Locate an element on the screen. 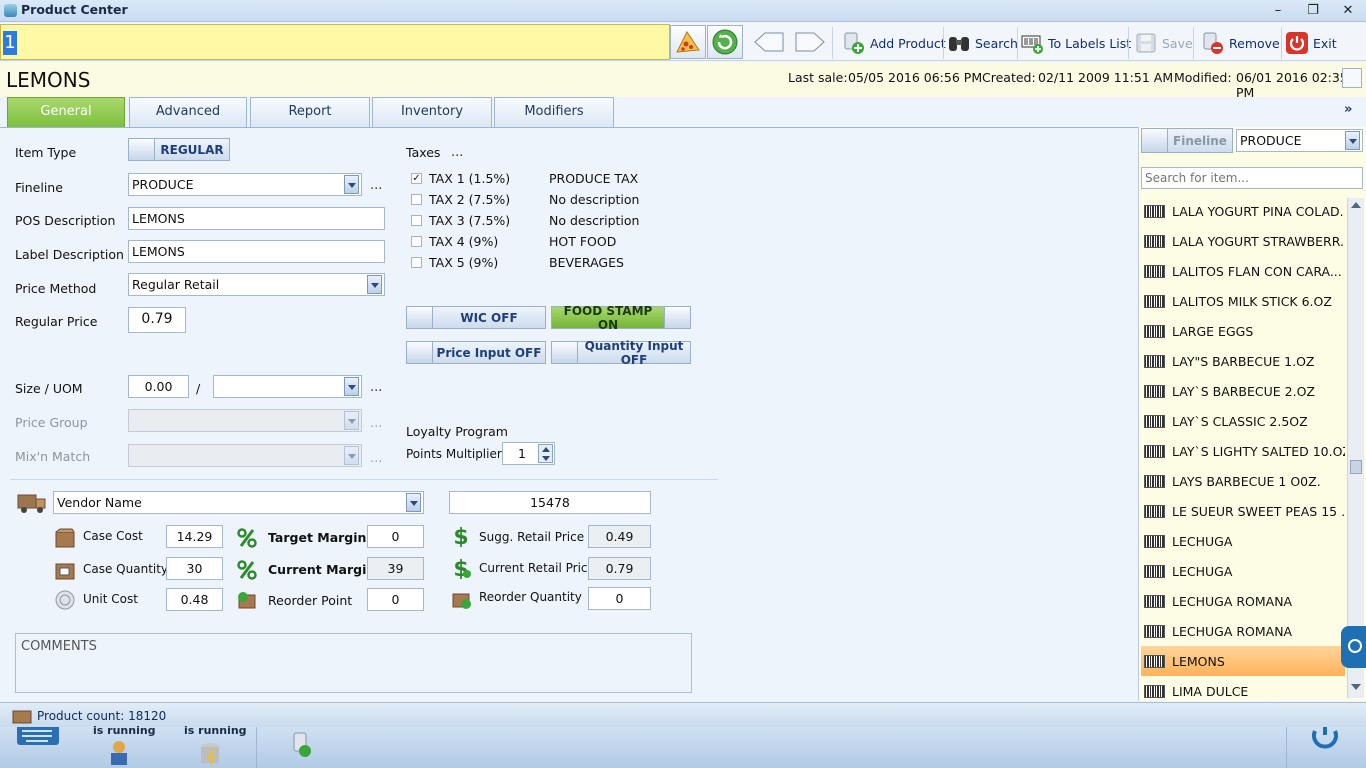  save-button: Save is located at coordinates (1163, 43).